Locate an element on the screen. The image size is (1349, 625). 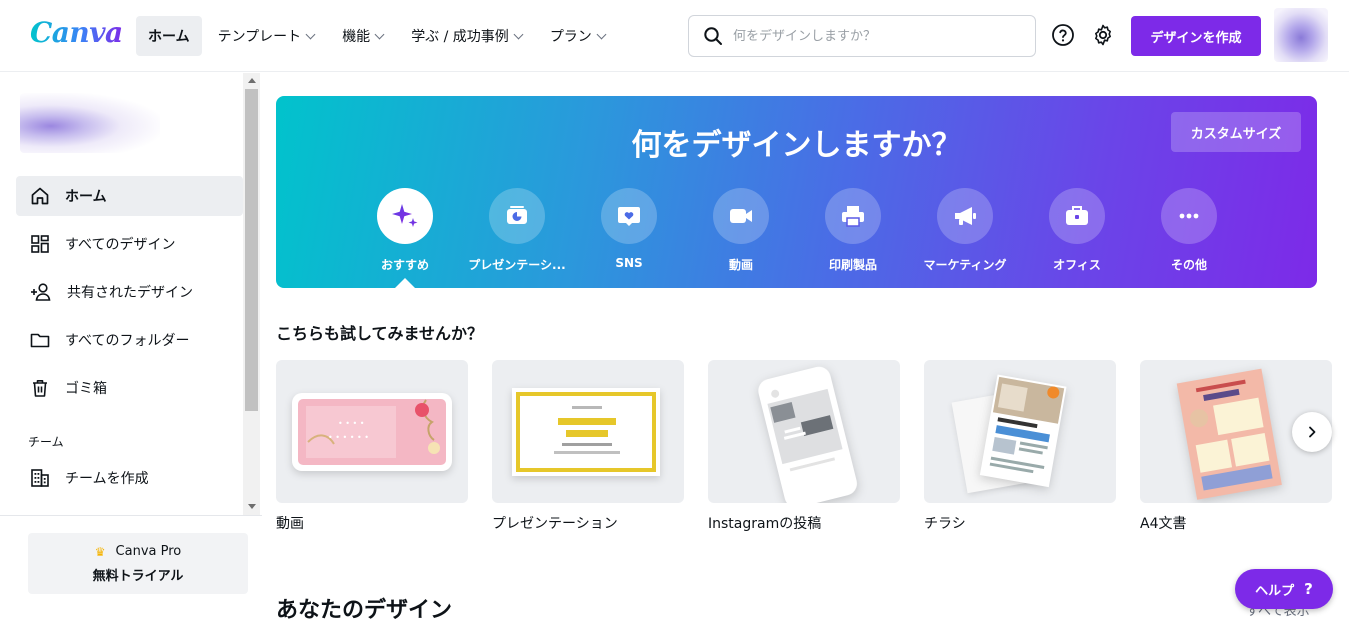
scroll-up-arrow-icon is located at coordinates (252, 80).